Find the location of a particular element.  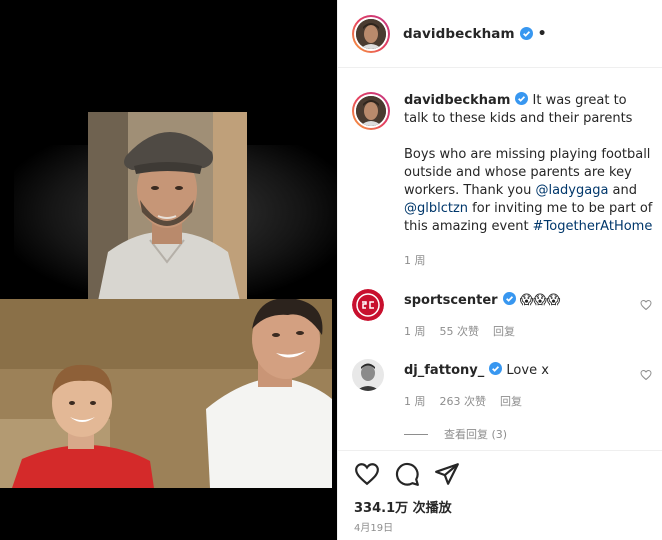

comment-meta: 1 周 55 次赞 回复 is located at coordinates (459, 331).